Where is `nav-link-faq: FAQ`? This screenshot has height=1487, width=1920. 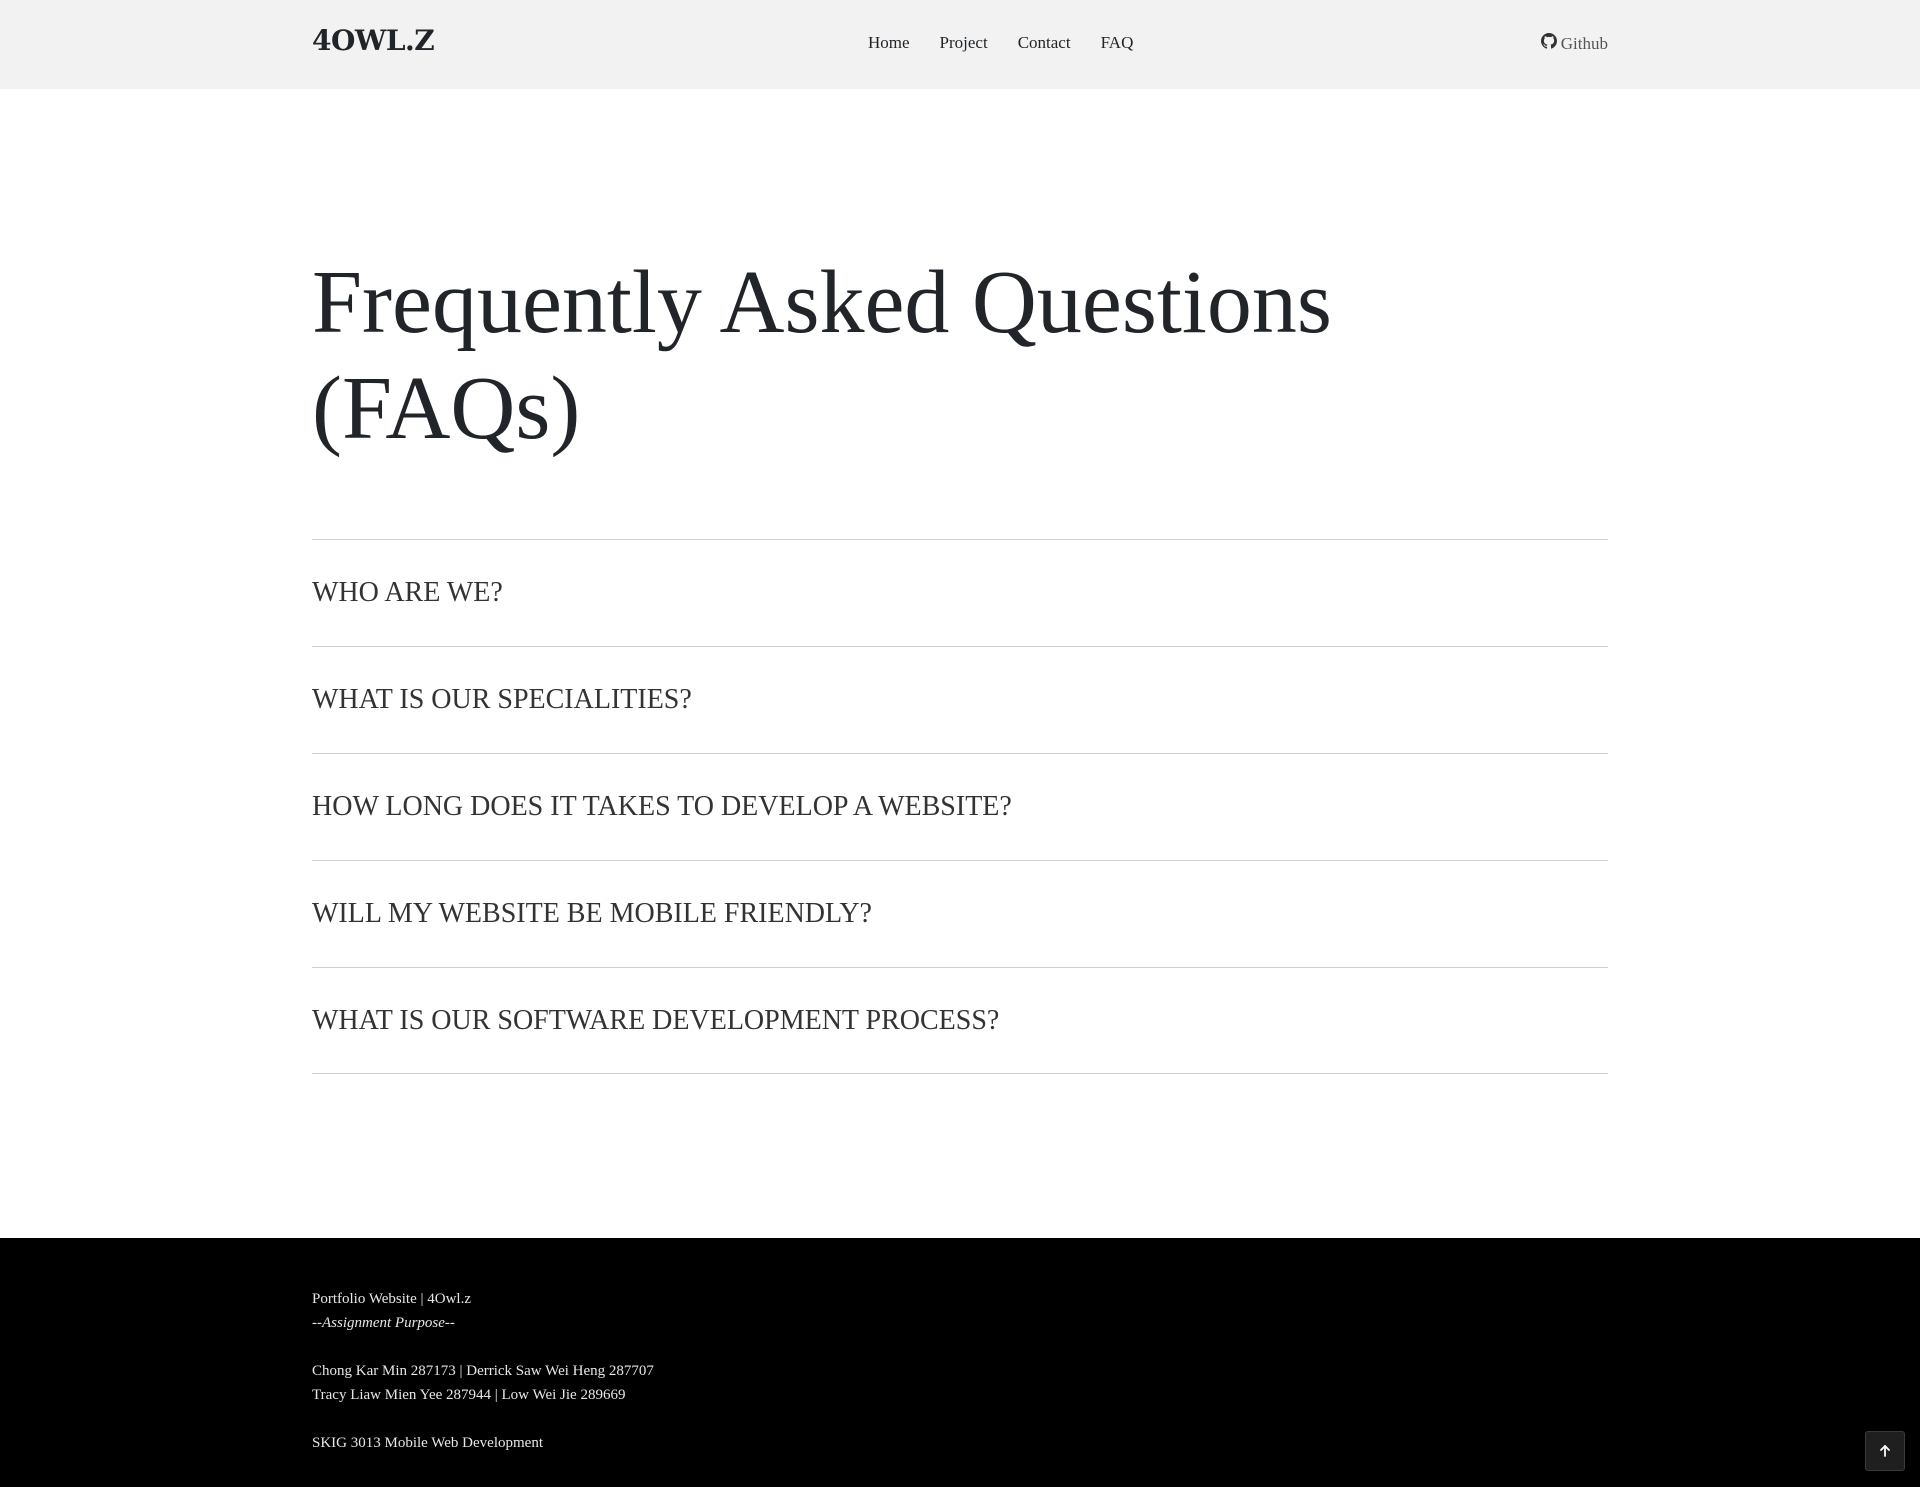
nav-link-faq: FAQ is located at coordinates (1117, 43).